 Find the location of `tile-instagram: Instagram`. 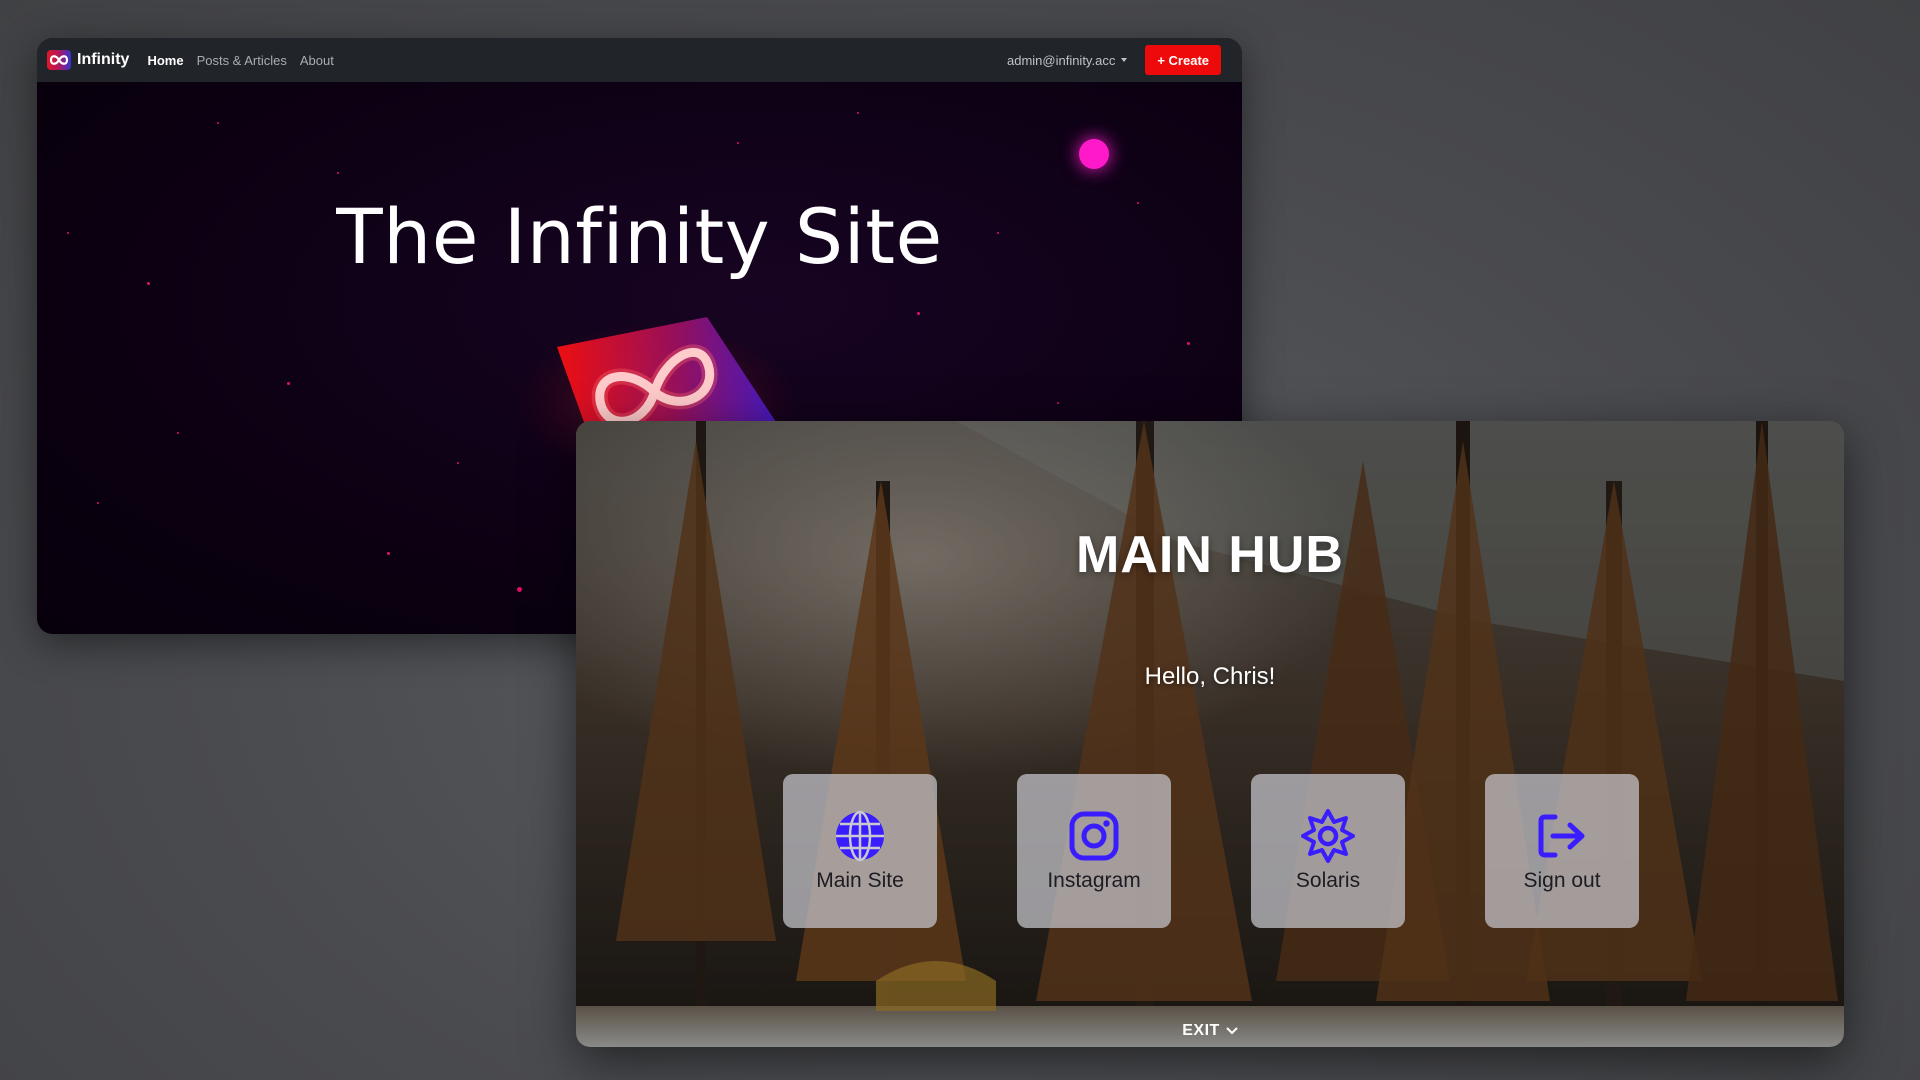

tile-instagram: Instagram is located at coordinates (1094, 851).